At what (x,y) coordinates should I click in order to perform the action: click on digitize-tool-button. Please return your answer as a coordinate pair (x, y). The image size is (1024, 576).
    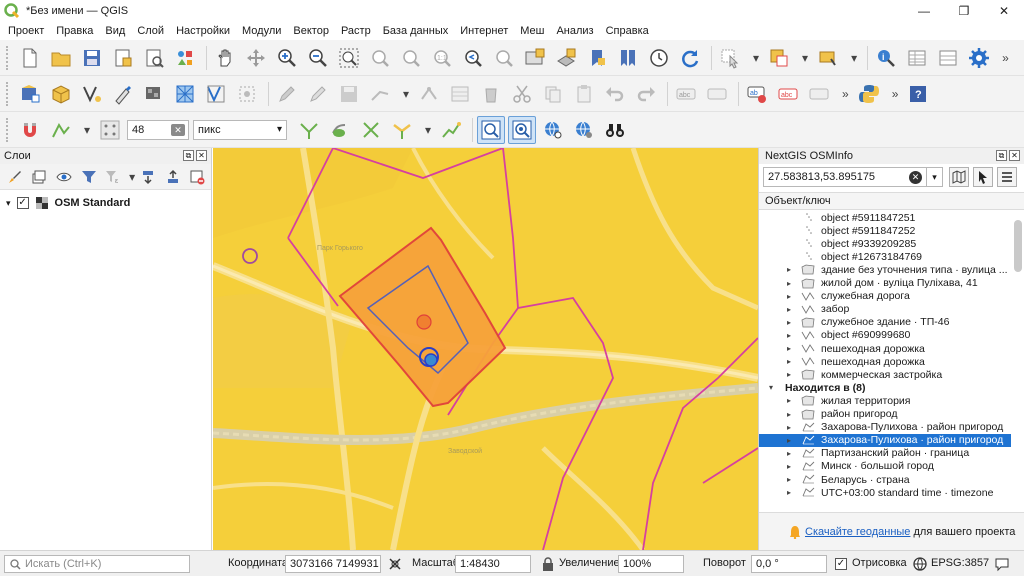
    Looking at the image, I should click on (287, 94).